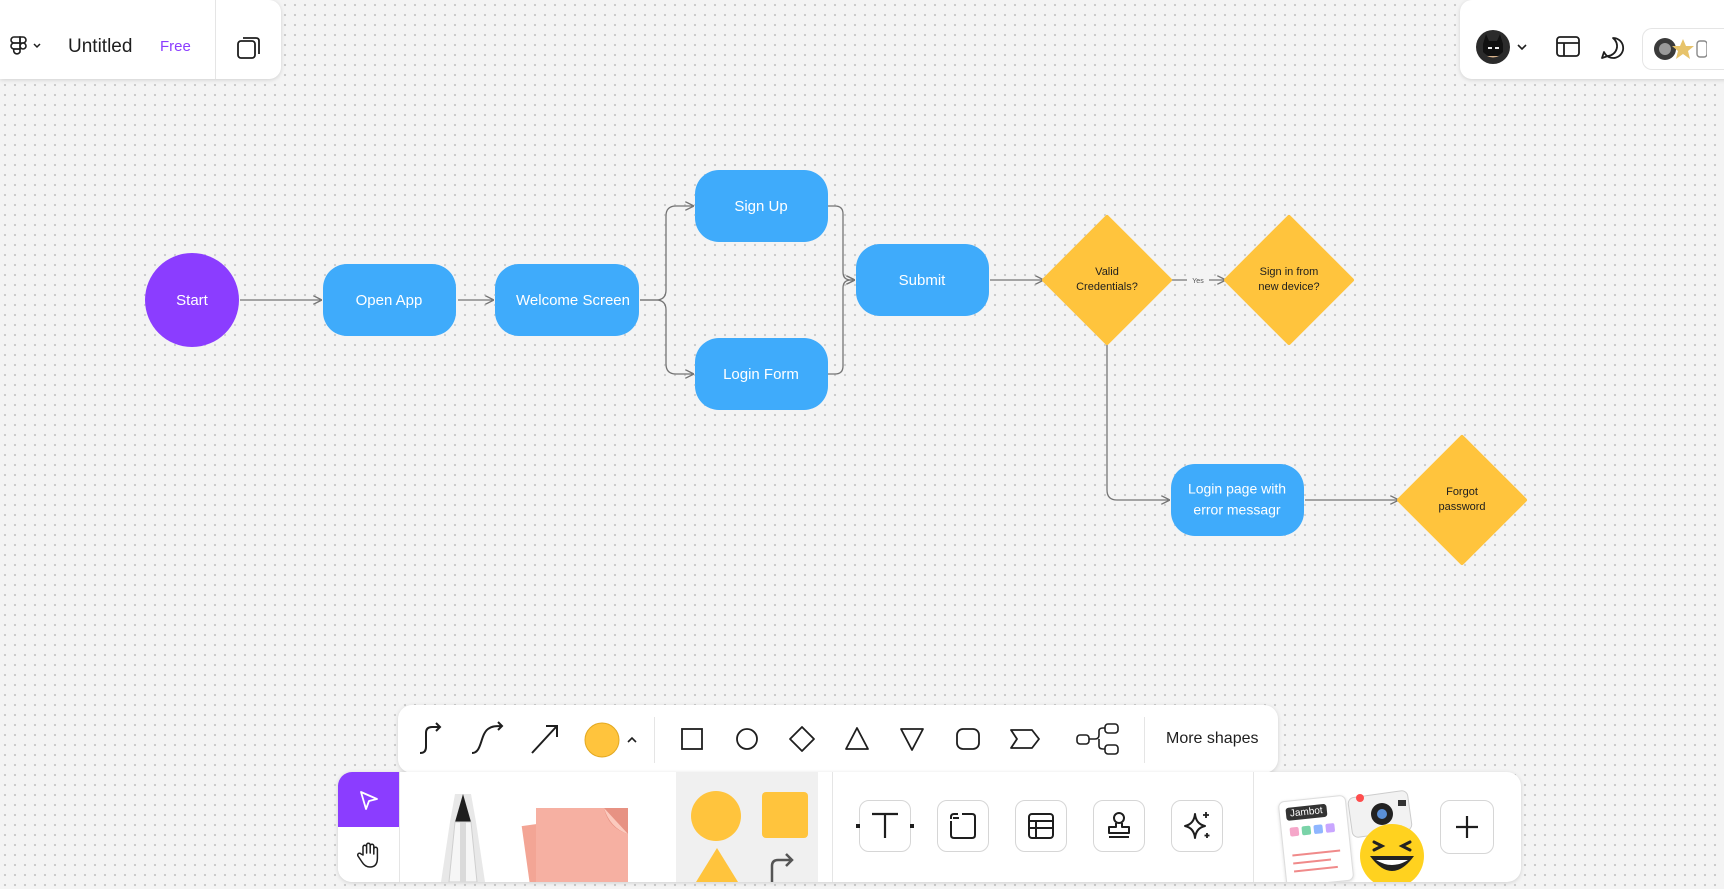 Image resolution: width=1724 pixels, height=889 pixels. Describe the element at coordinates (1680, 49) in the screenshot. I see `collaborator-avatar-icon` at that location.